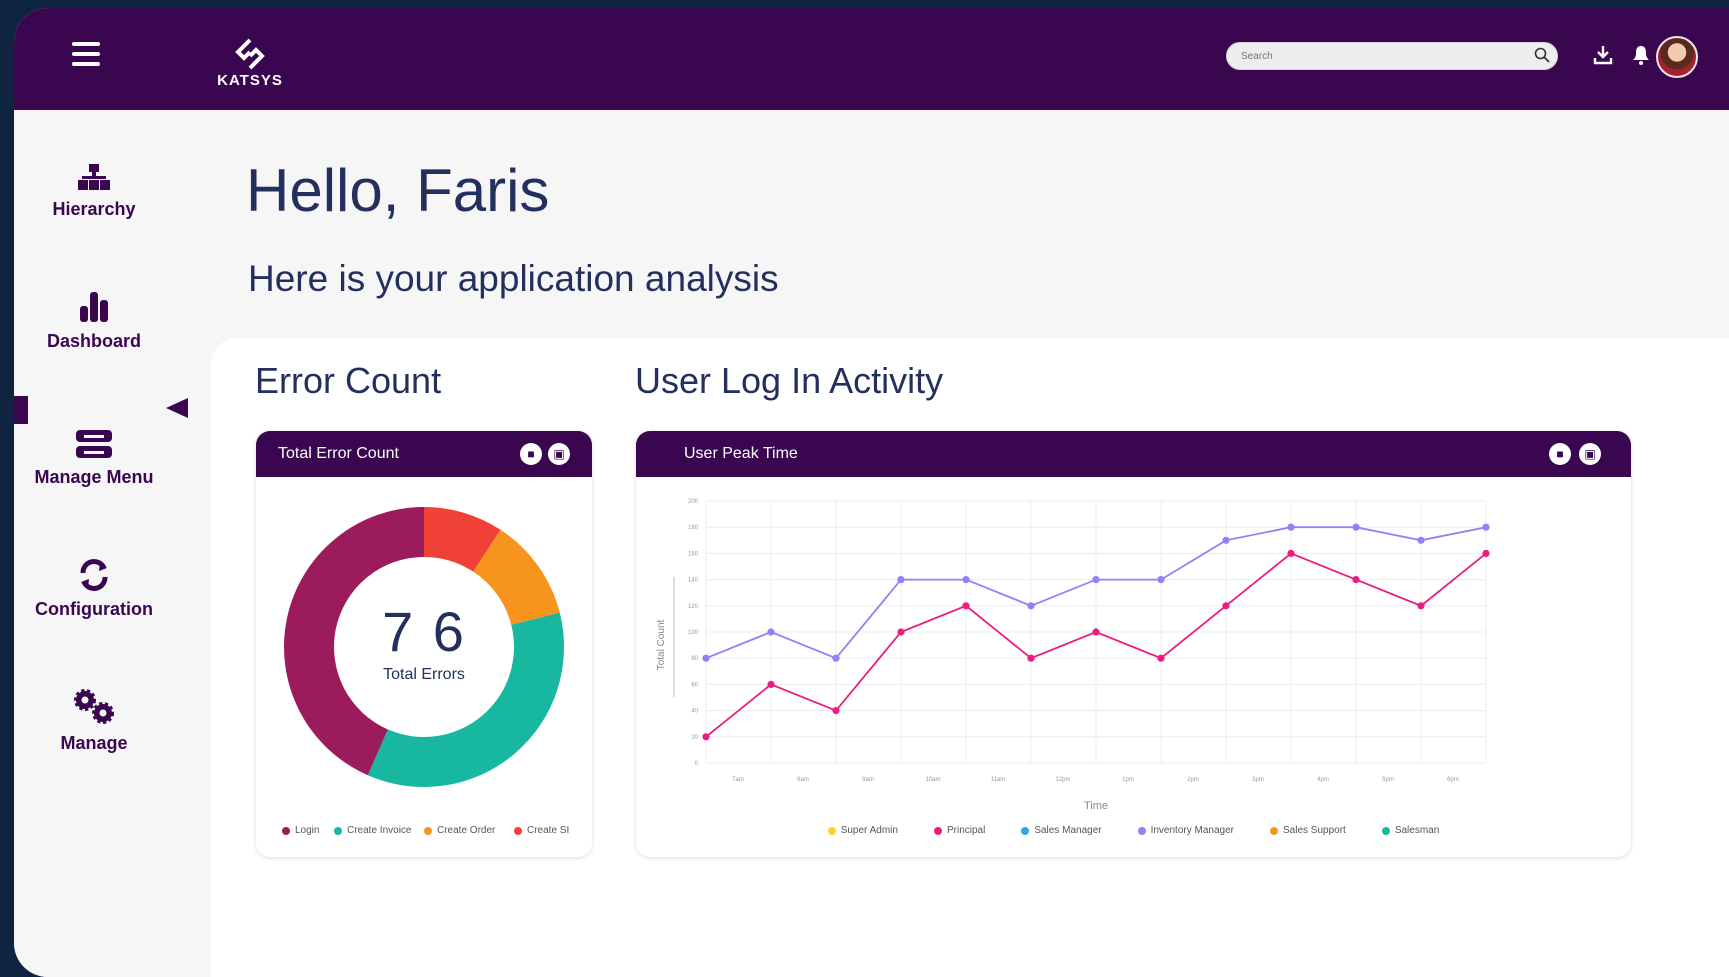 This screenshot has height=977, width=1729. What do you see at coordinates (250, 80) in the screenshot?
I see `brand-name: KATSYS` at bounding box center [250, 80].